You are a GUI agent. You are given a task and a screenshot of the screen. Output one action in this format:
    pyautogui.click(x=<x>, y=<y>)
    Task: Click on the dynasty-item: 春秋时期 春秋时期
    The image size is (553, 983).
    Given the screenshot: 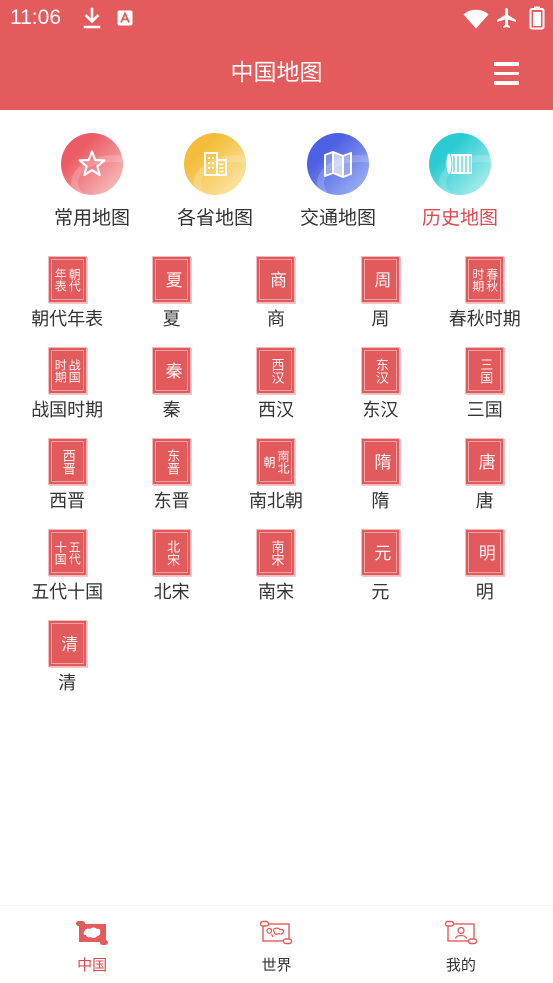 What is the action you would take?
    pyautogui.click(x=485, y=302)
    